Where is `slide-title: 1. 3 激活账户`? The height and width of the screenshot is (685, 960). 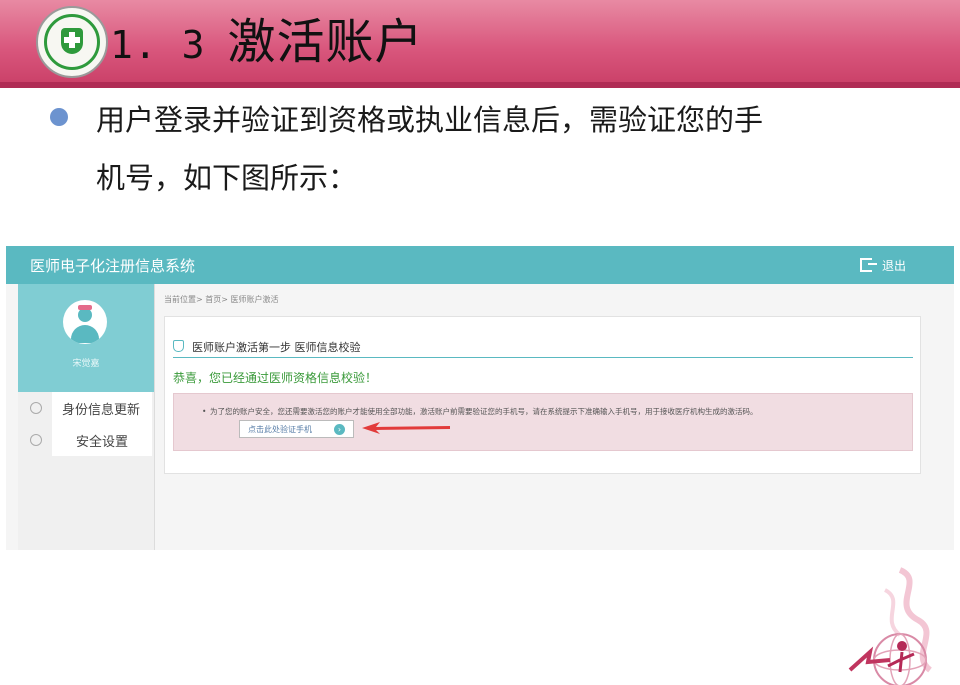 slide-title: 1. 3 激活账户 is located at coordinates (267, 43).